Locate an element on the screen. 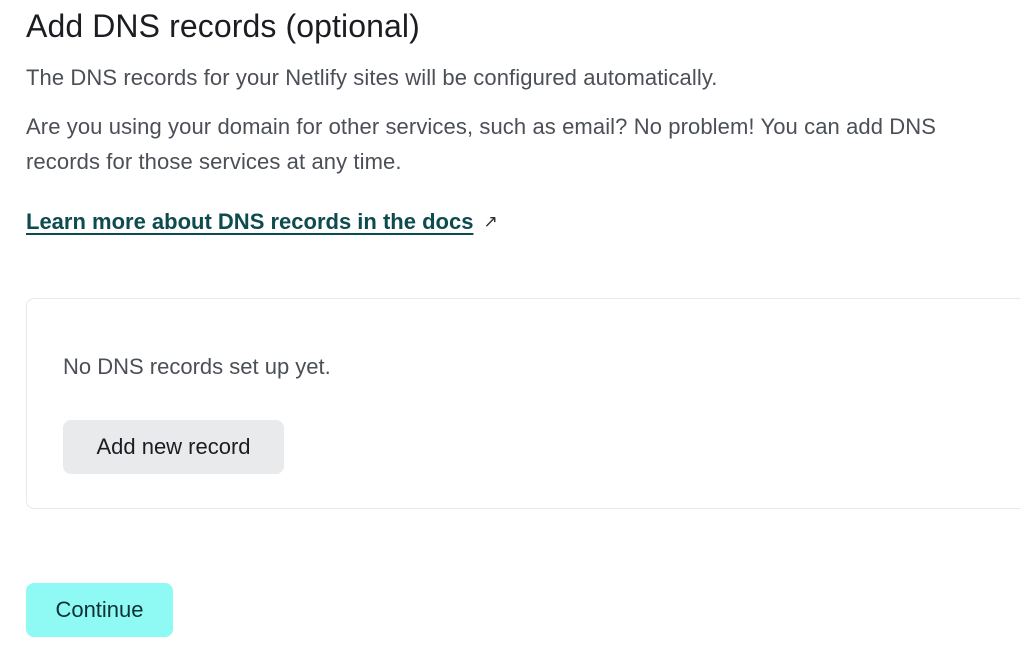  empty-state-message: No DNS records set up yet. is located at coordinates (197, 366).